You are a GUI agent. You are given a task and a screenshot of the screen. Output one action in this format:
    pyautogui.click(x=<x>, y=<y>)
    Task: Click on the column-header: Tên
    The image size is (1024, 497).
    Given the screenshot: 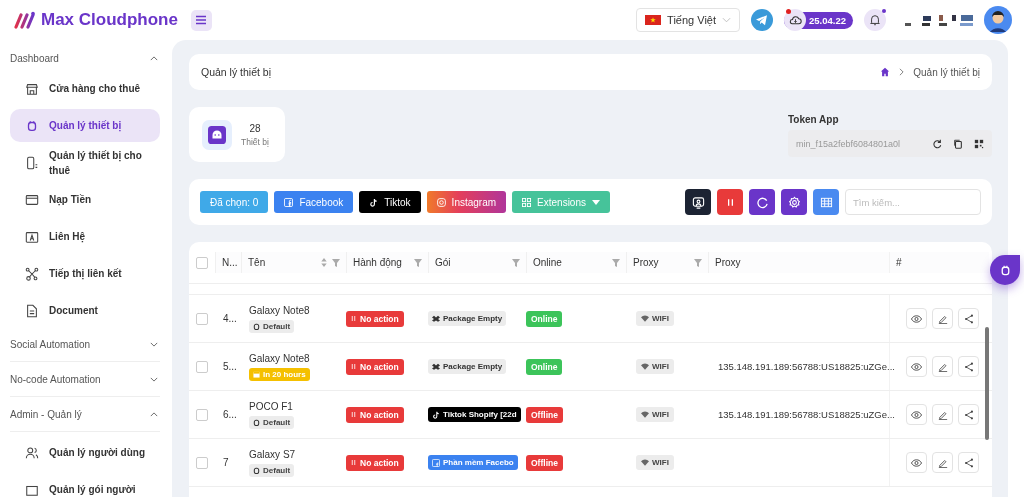 What is the action you would take?
    pyautogui.click(x=257, y=262)
    